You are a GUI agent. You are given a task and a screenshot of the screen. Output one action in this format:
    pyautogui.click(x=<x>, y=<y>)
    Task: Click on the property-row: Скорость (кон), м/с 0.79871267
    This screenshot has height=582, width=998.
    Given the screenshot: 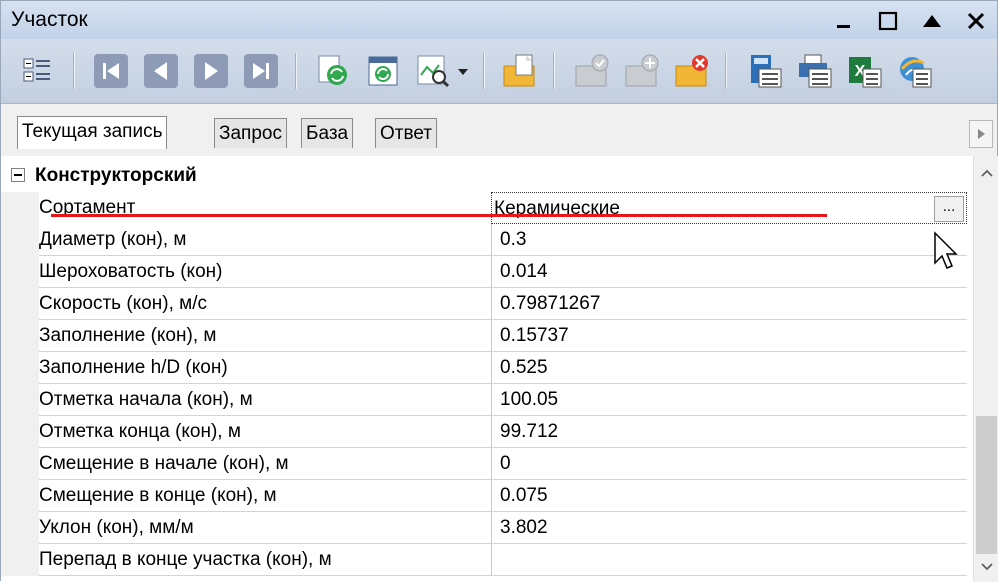 What is the action you would take?
    pyautogui.click(x=484, y=304)
    